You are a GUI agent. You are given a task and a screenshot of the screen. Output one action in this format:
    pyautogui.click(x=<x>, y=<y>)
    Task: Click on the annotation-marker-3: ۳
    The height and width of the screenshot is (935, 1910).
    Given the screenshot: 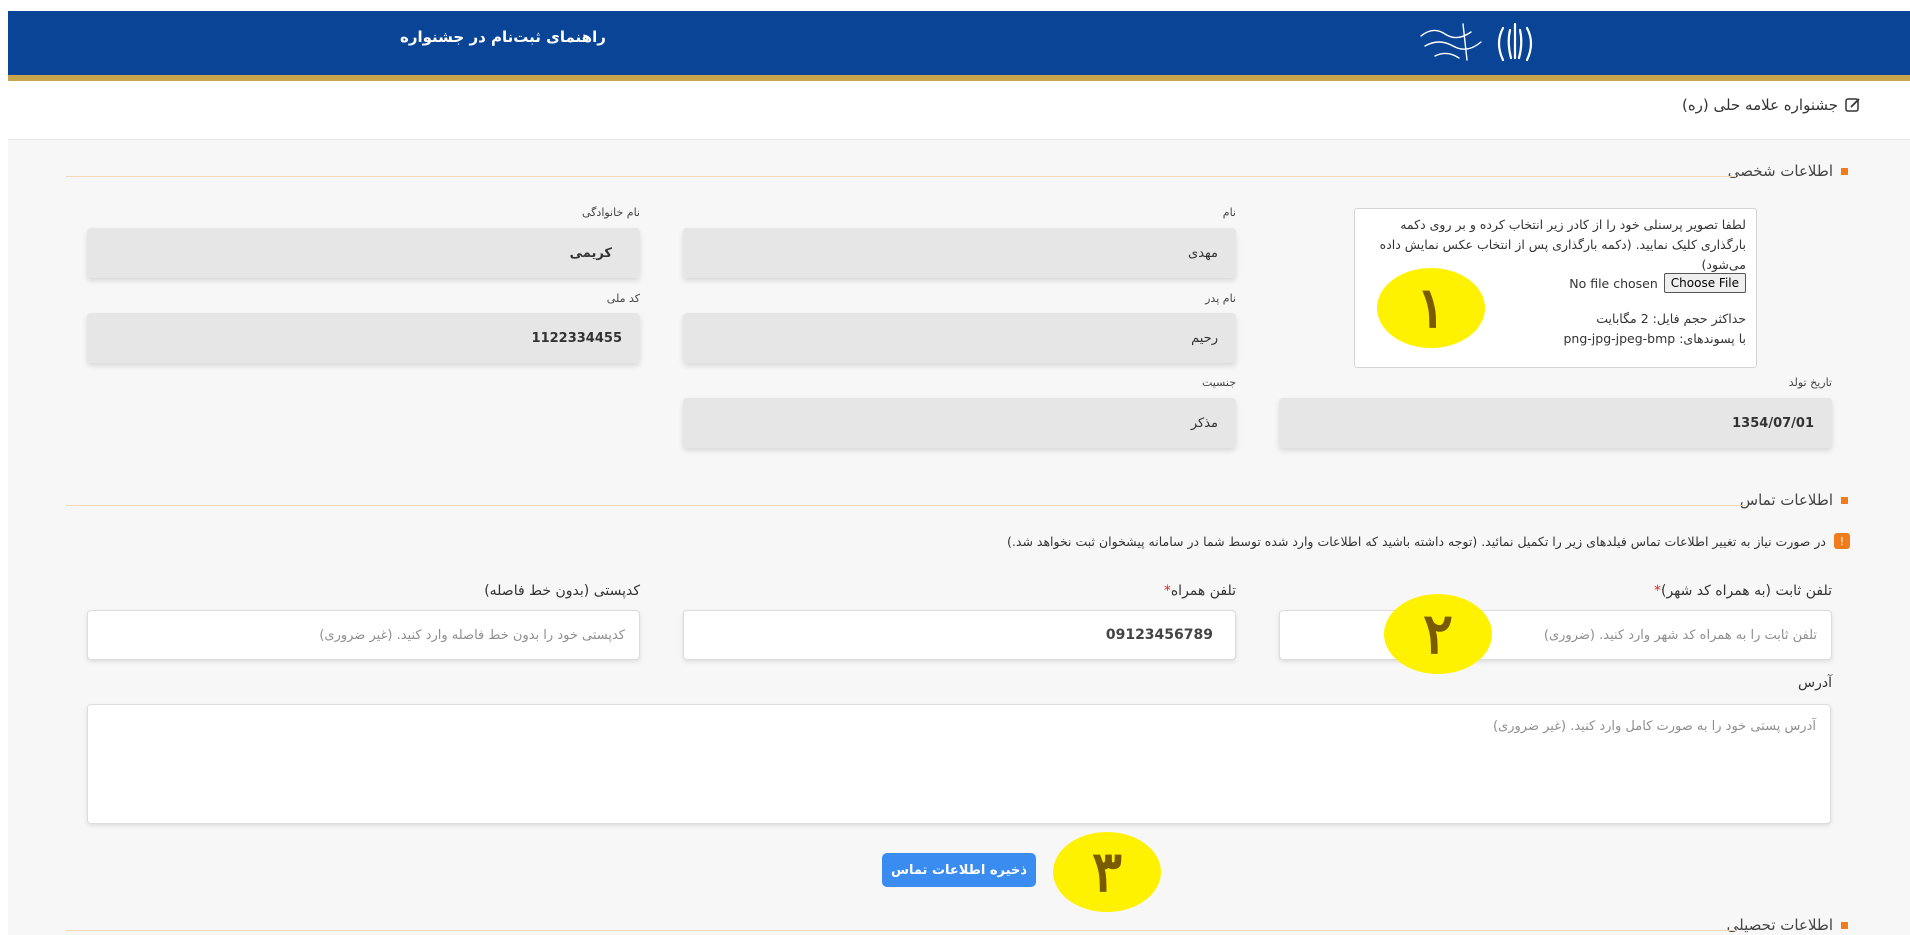 What is the action you would take?
    pyautogui.click(x=1107, y=872)
    